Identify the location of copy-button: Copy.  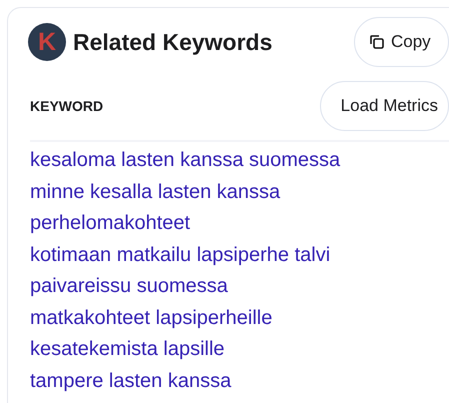
(401, 42).